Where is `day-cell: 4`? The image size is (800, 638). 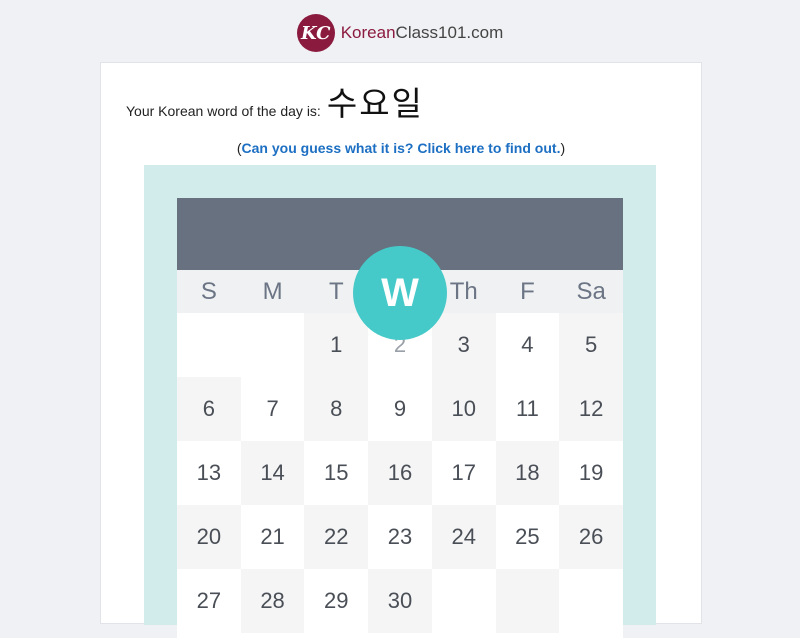 day-cell: 4 is located at coordinates (527, 344).